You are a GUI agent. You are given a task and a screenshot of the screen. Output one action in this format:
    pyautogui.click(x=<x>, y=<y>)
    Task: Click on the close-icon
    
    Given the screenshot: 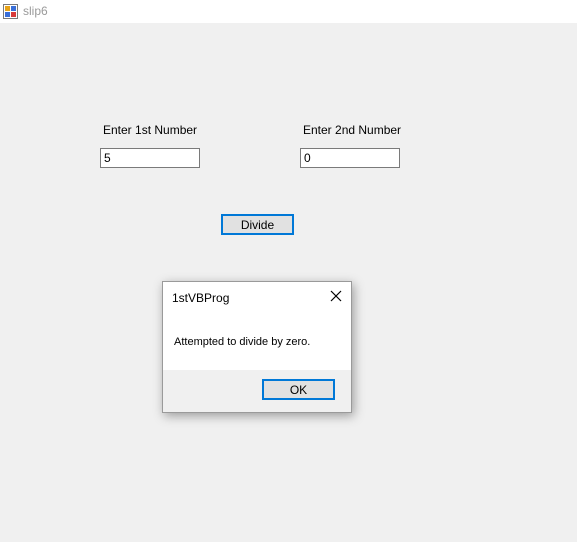 What is the action you would take?
    pyautogui.click(x=336, y=296)
    